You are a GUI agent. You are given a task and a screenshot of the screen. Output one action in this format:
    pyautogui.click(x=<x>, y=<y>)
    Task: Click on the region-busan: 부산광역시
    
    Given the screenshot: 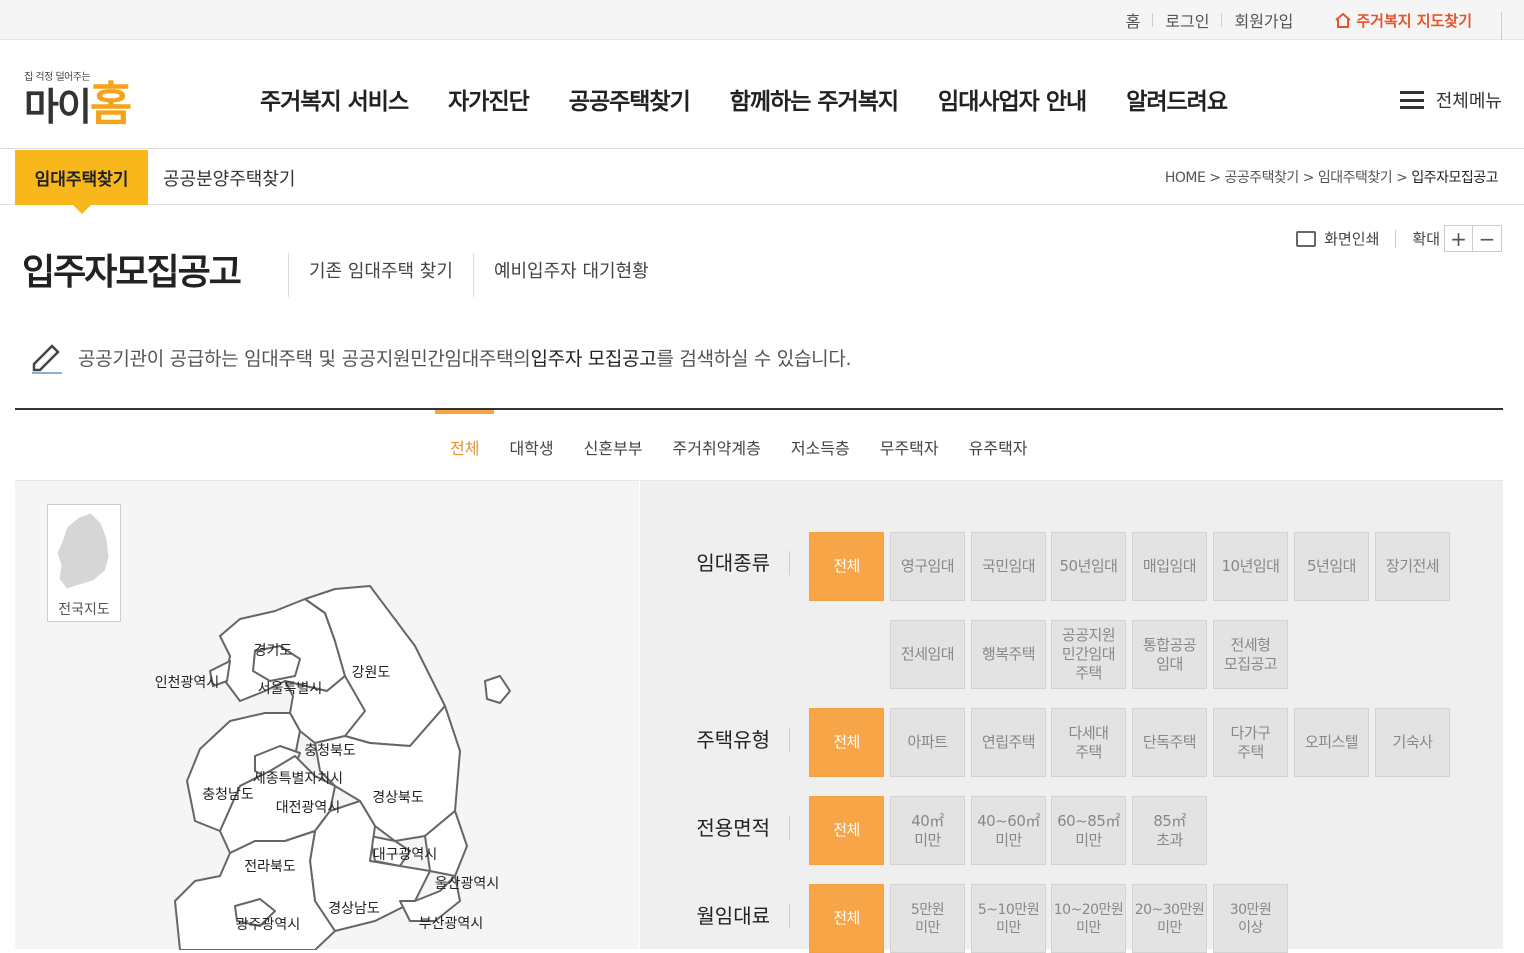 What is the action you would take?
    pyautogui.click(x=451, y=924)
    